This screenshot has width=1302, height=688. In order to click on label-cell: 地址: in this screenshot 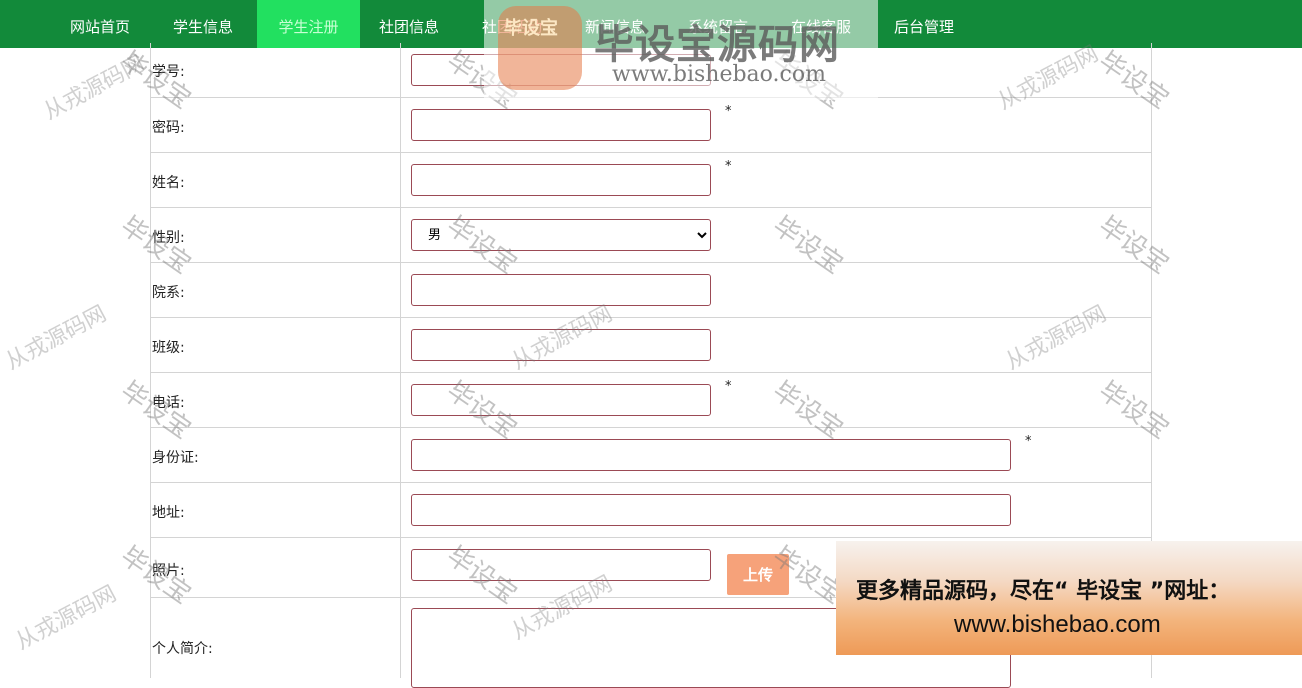, I will do `click(276, 510)`.